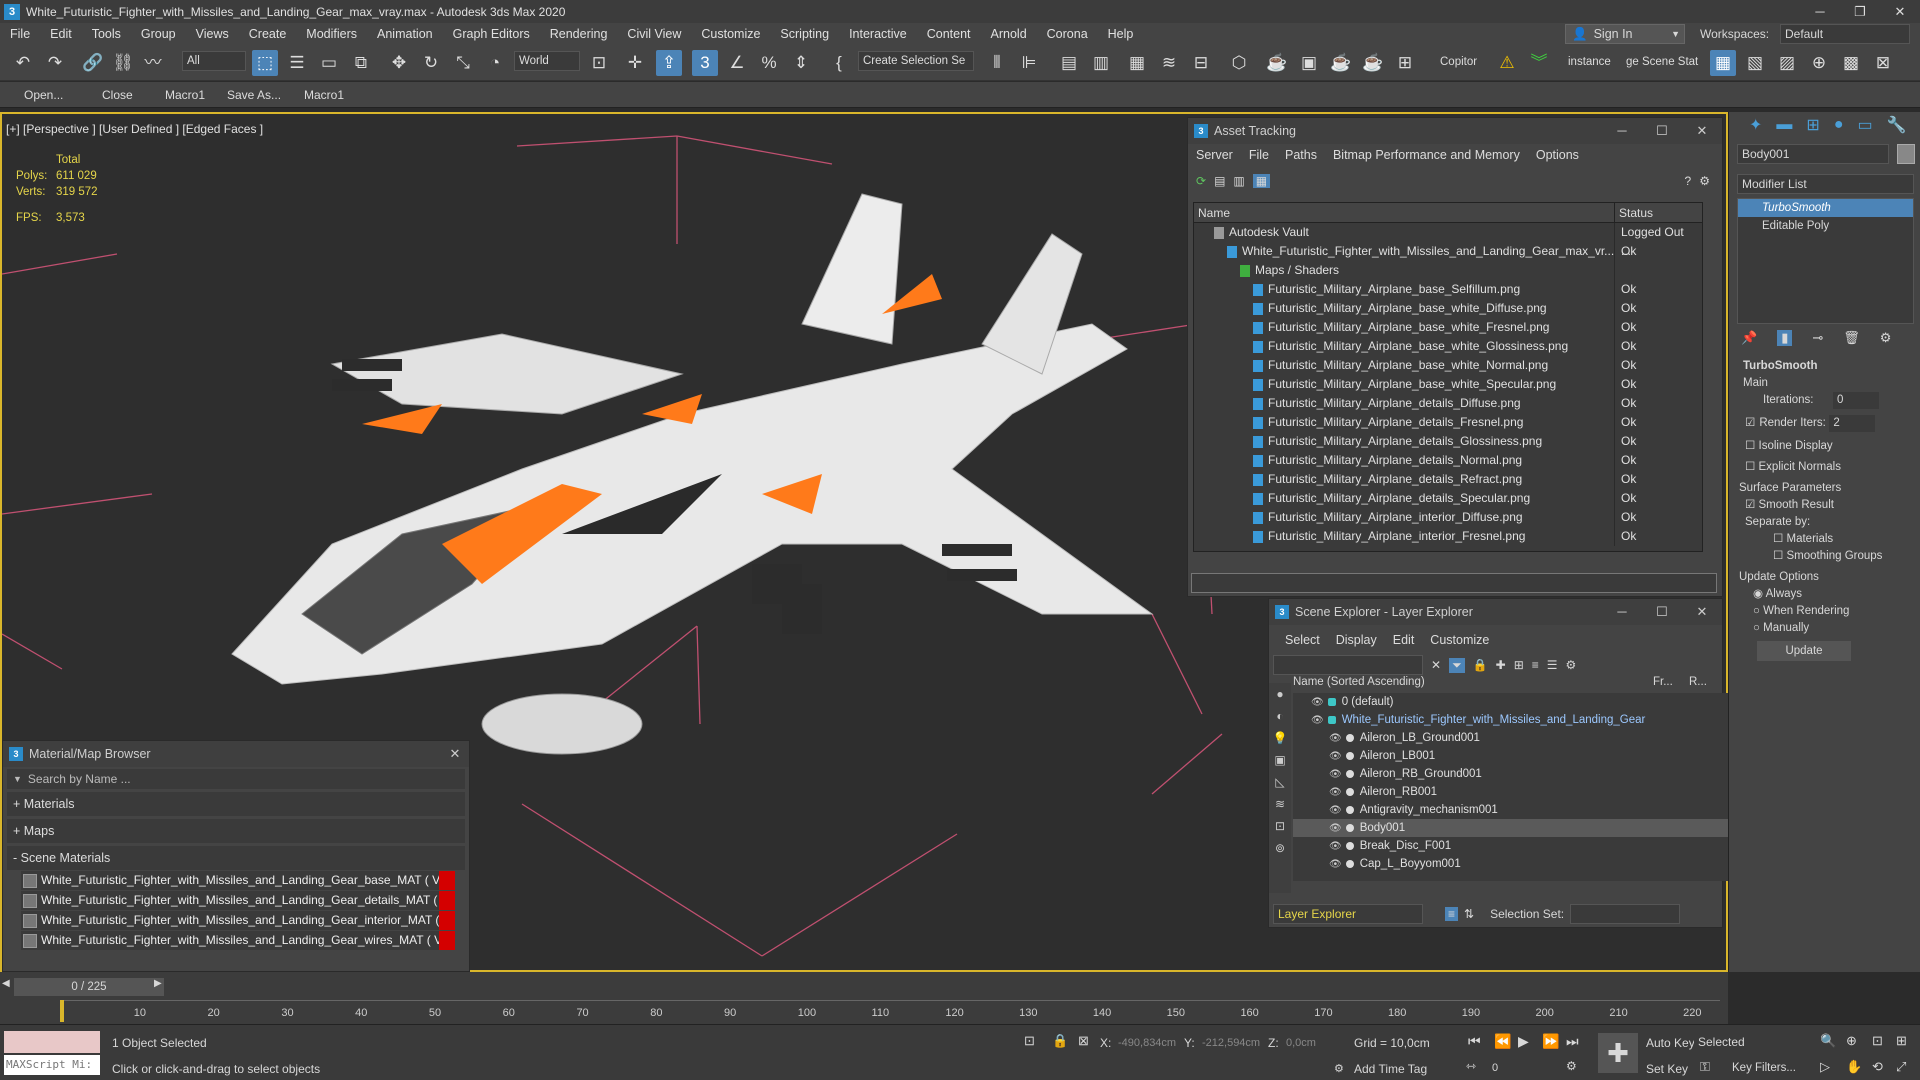 This screenshot has width=1920, height=1080. What do you see at coordinates (1507, 63) in the screenshot?
I see `warning-icon: ⚠` at bounding box center [1507, 63].